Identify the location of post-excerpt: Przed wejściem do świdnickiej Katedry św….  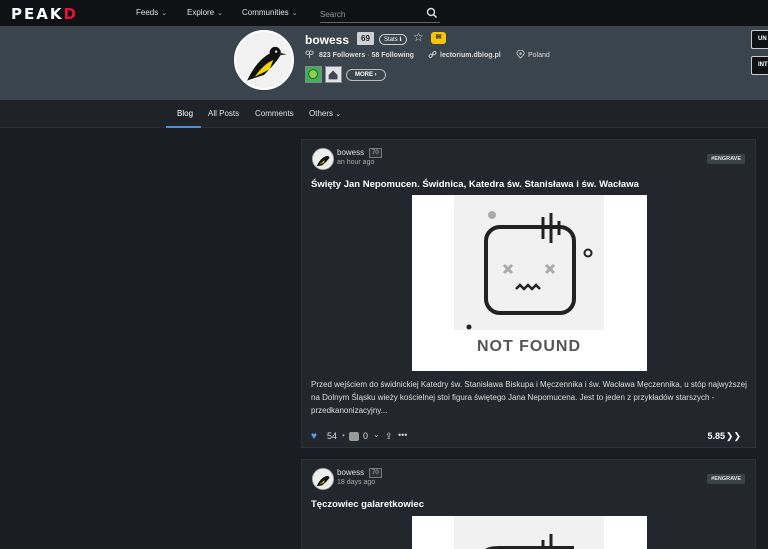
(530, 397).